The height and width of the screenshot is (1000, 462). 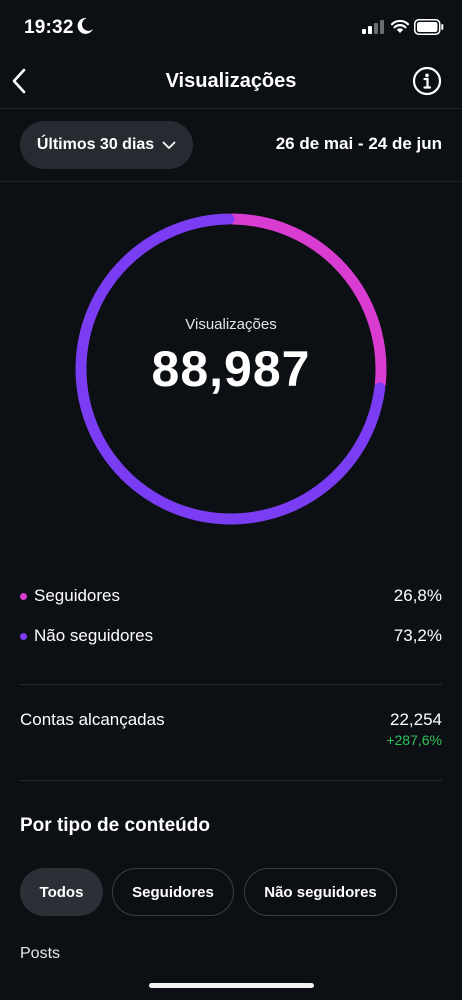 What do you see at coordinates (85, 25) in the screenshot?
I see `moon-icon` at bounding box center [85, 25].